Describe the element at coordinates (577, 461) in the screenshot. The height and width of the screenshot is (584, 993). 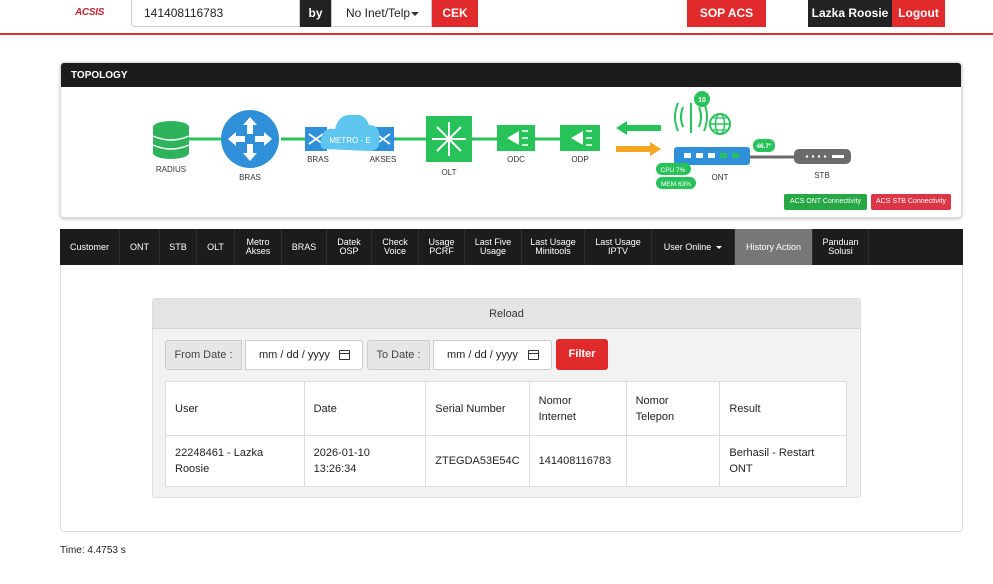
I see `cell-nomor-internet: 141408116783` at that location.